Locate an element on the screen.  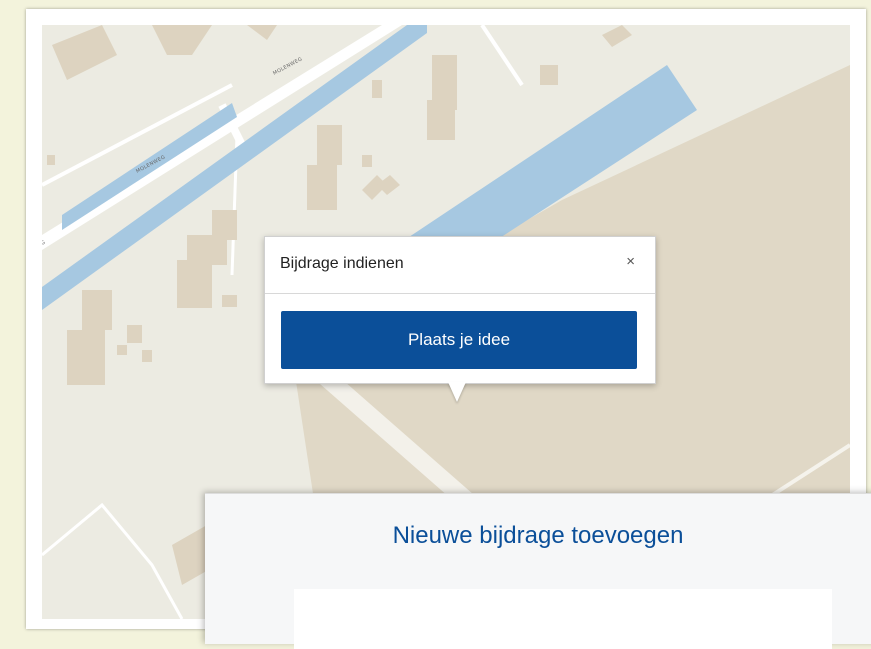
popup-pointer is located at coordinates (457, 392).